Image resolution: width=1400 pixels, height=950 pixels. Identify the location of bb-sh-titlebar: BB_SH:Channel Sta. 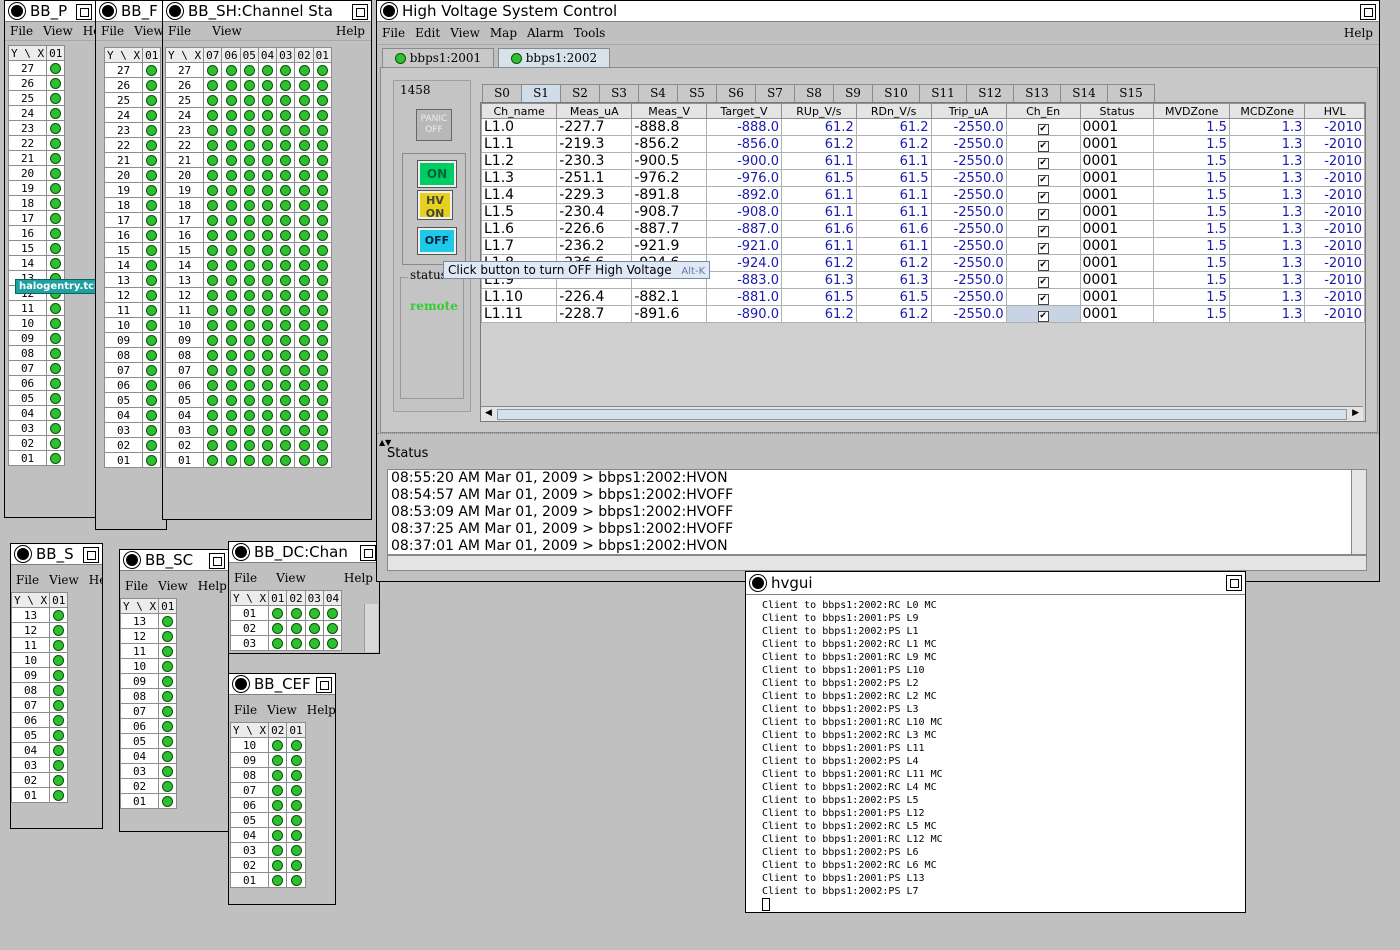
(267, 11).